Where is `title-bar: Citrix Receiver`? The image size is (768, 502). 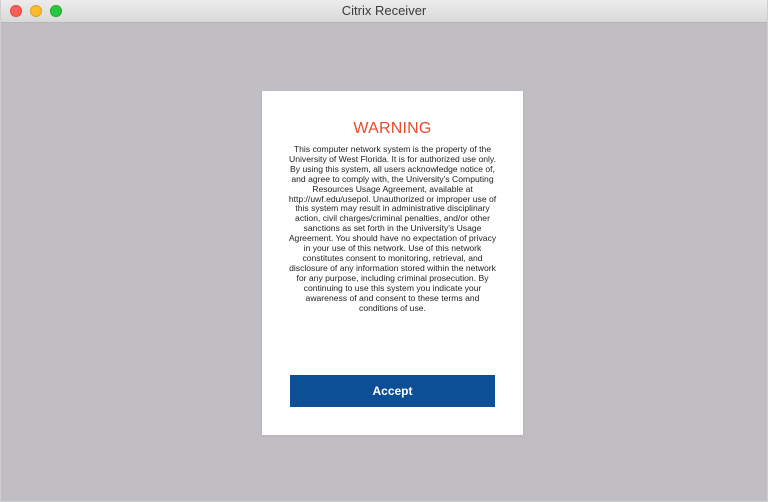 title-bar: Citrix Receiver is located at coordinates (384, 11).